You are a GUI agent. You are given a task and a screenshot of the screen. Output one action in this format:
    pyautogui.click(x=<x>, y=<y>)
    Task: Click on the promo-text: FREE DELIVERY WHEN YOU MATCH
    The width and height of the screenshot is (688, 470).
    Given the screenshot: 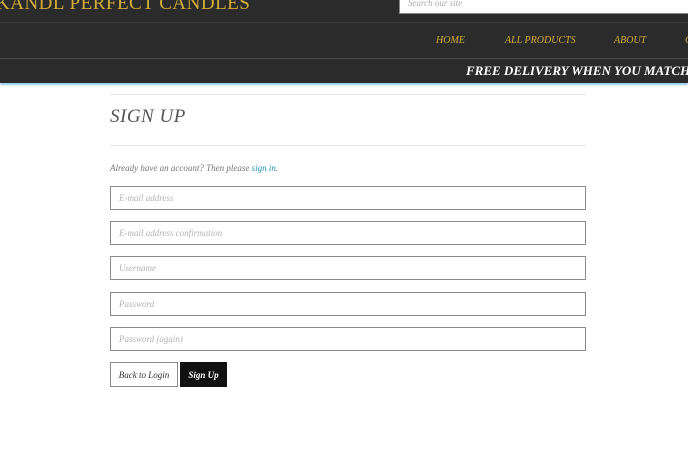 What is the action you would take?
    pyautogui.click(x=577, y=70)
    